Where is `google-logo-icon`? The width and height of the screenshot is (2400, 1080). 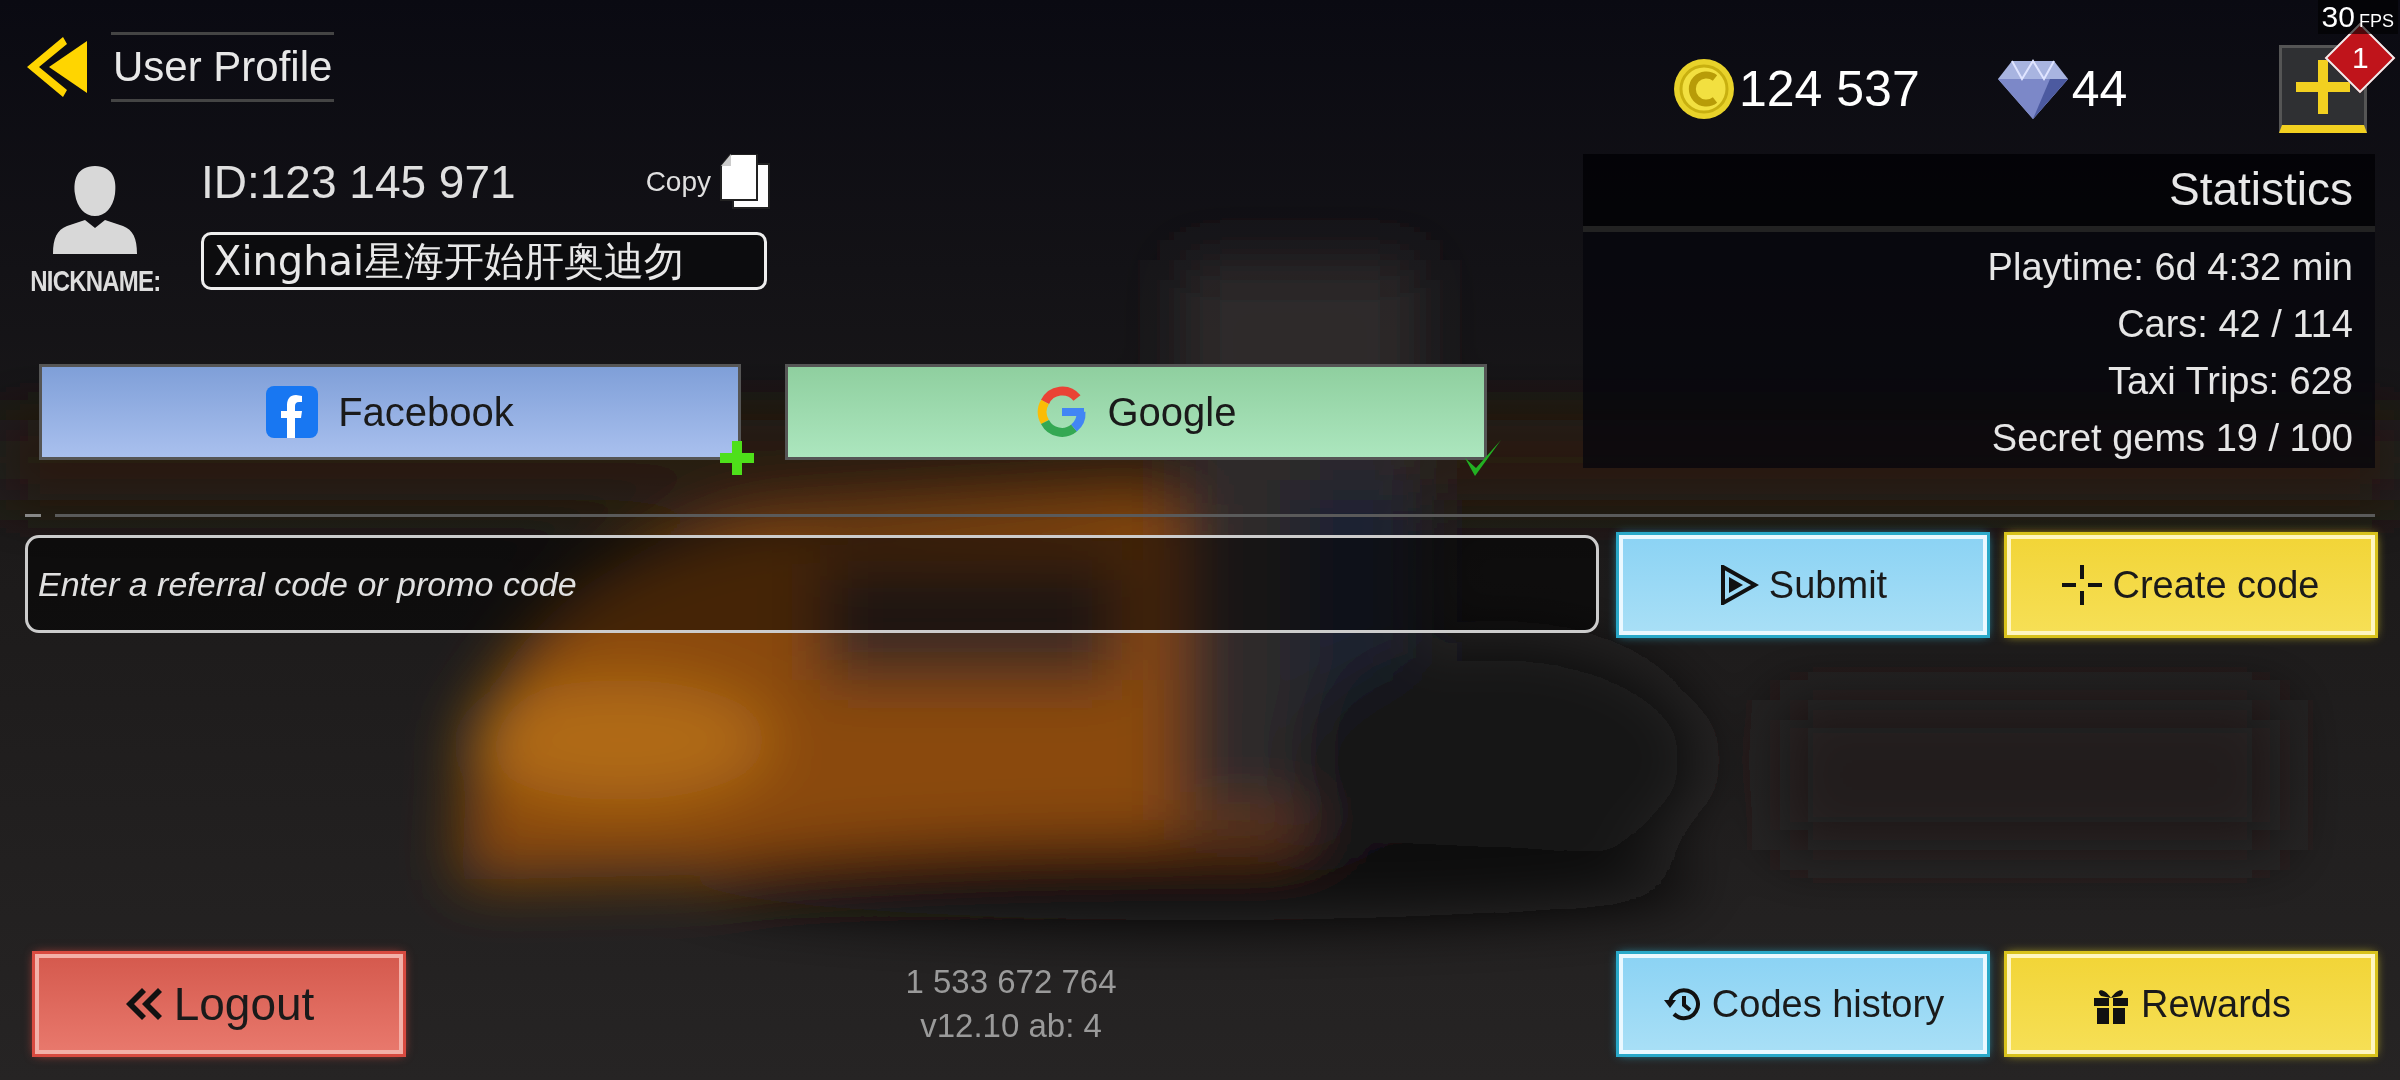
google-logo-icon is located at coordinates (1061, 412).